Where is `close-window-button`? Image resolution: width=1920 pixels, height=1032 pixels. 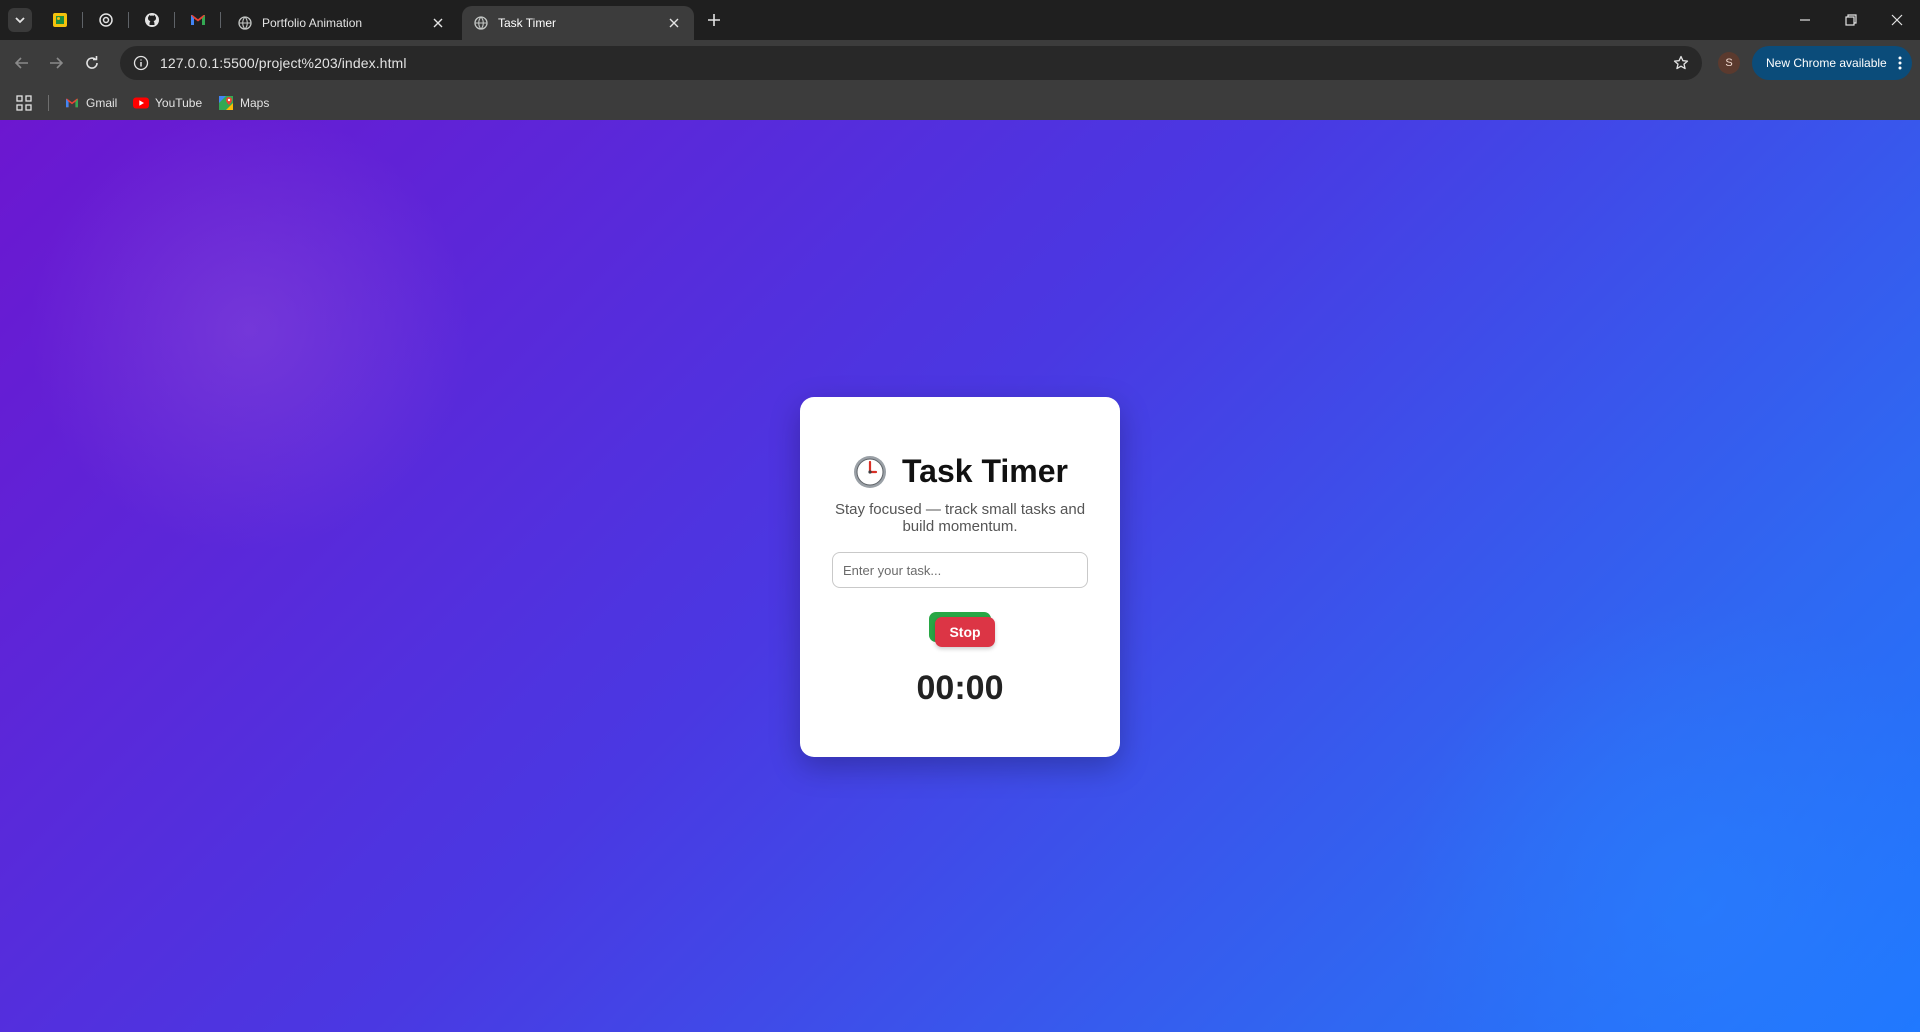
close-window-button is located at coordinates (1897, 20).